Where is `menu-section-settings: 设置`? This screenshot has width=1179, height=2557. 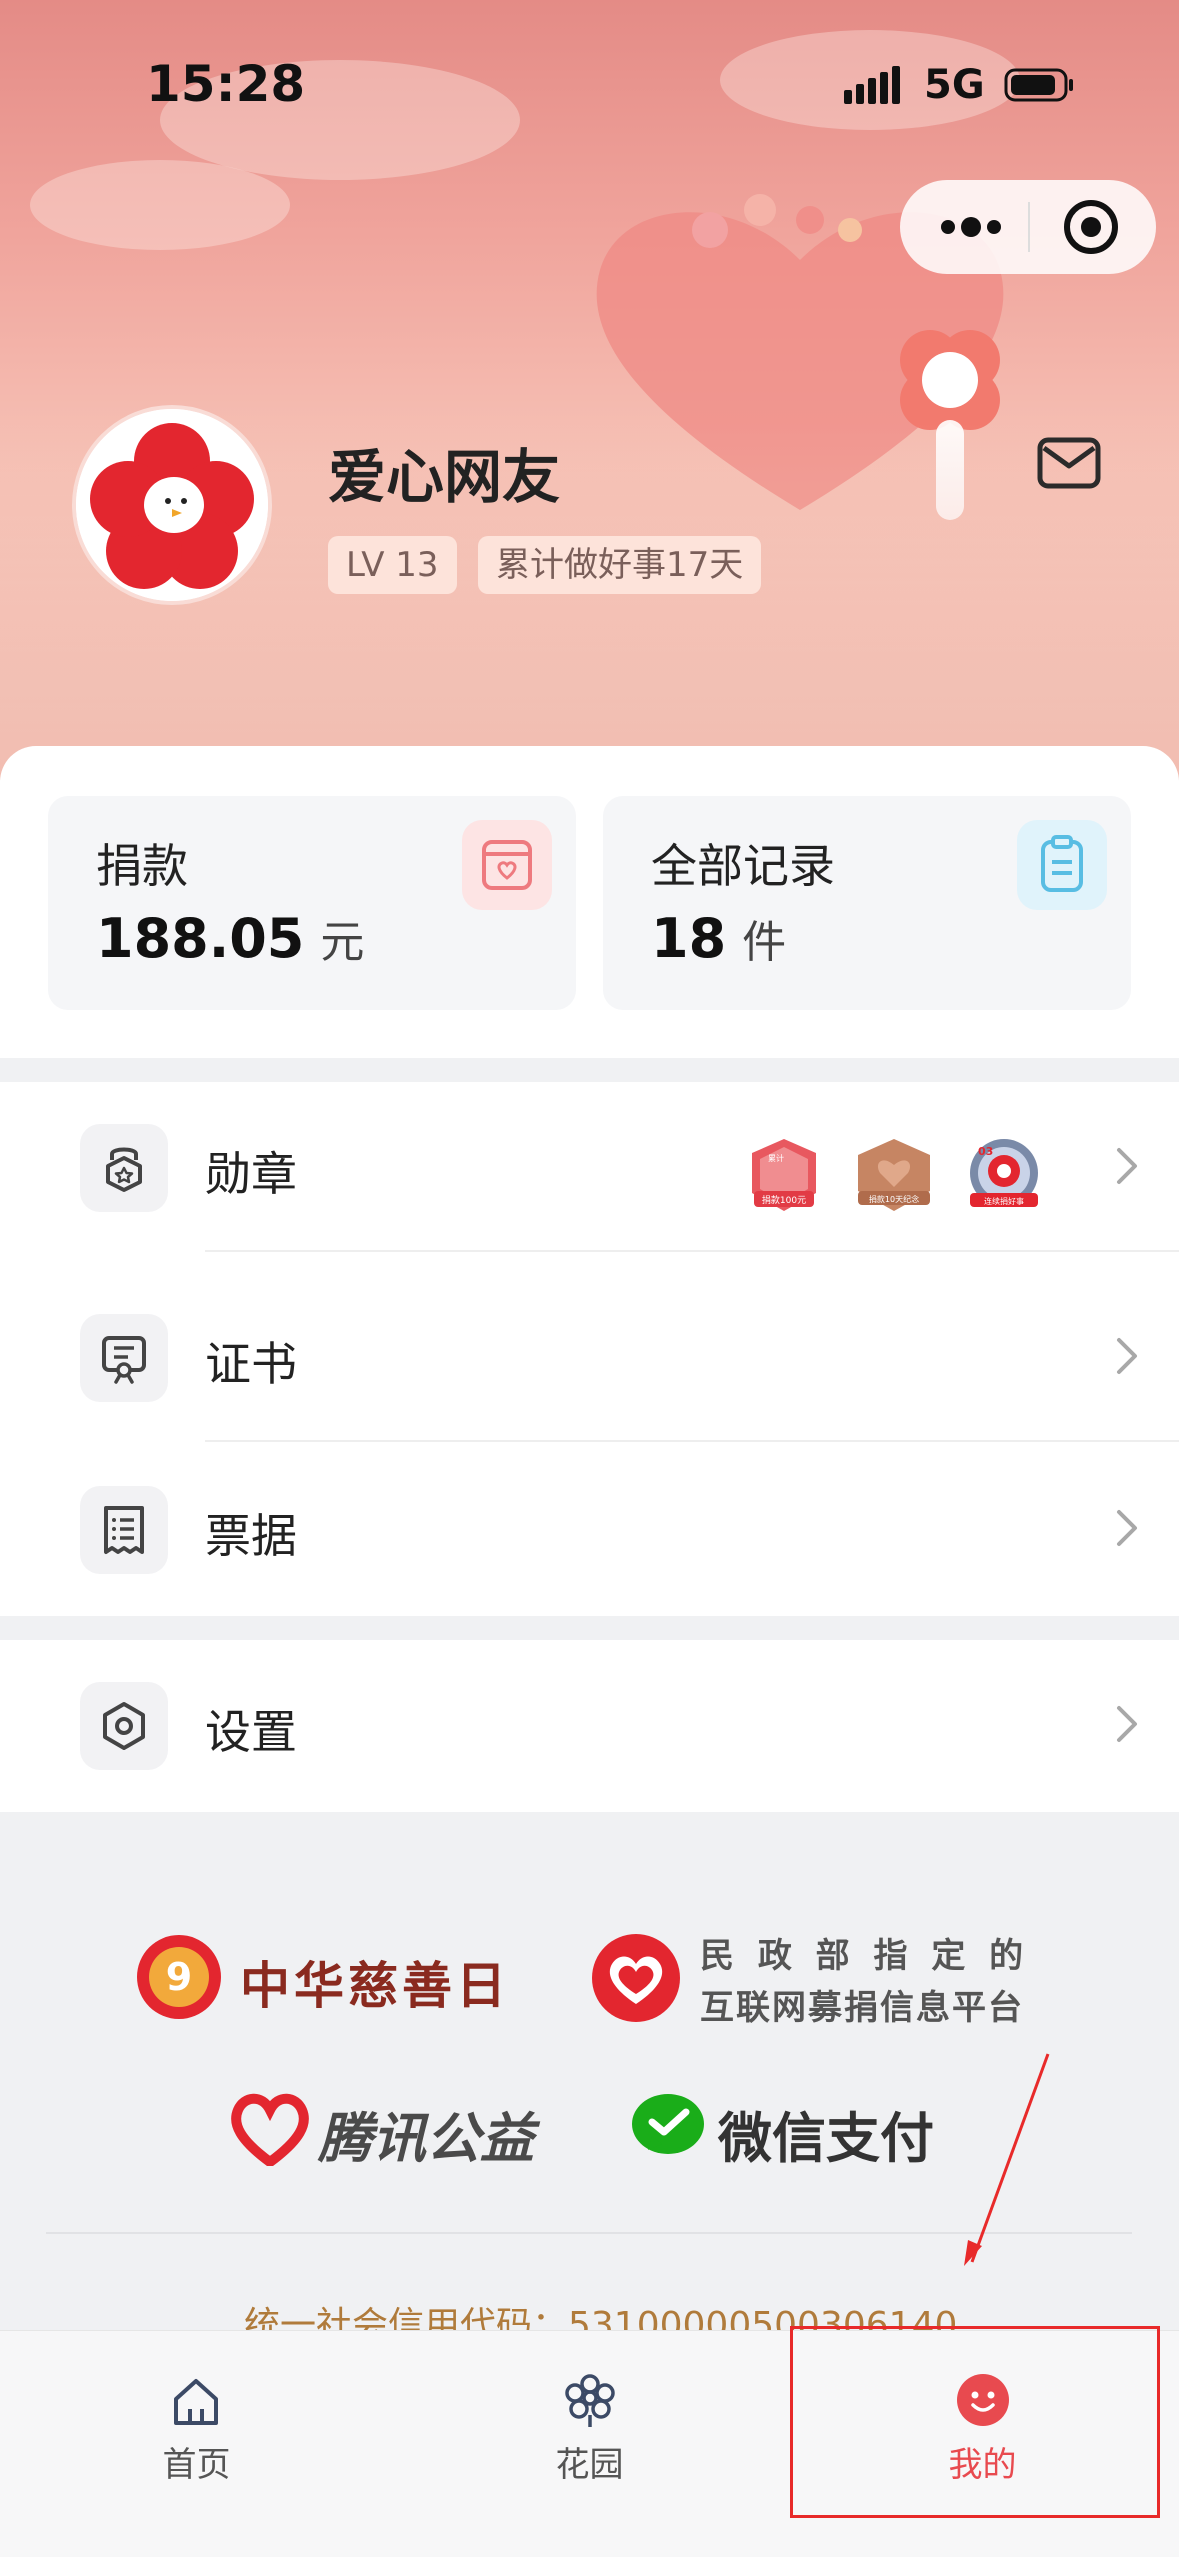 menu-section-settings: 设置 is located at coordinates (589, 1726).